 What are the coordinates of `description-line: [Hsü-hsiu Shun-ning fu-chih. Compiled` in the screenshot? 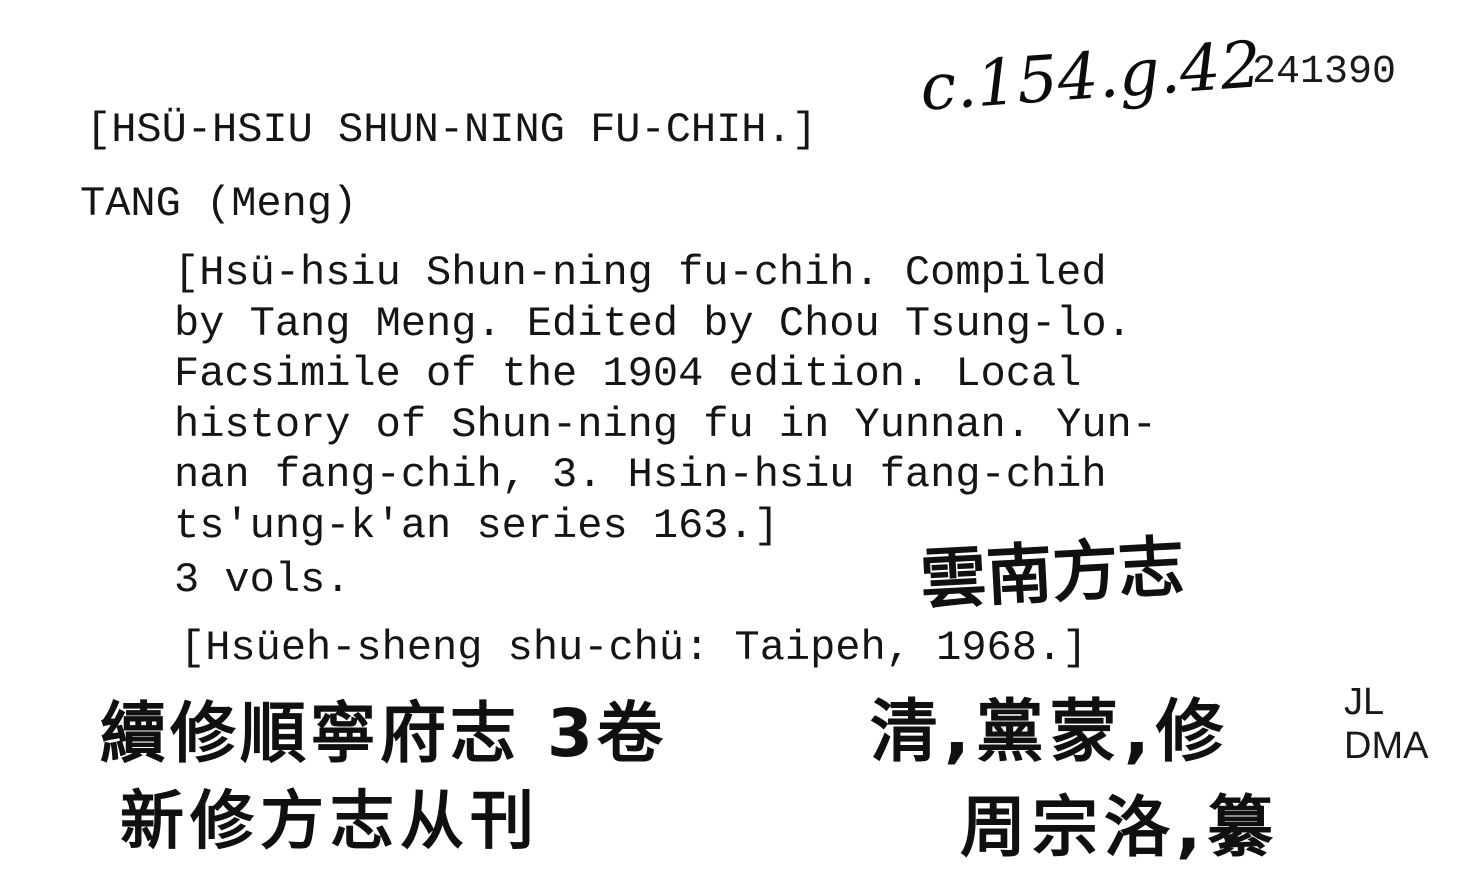 It's located at (640, 273).